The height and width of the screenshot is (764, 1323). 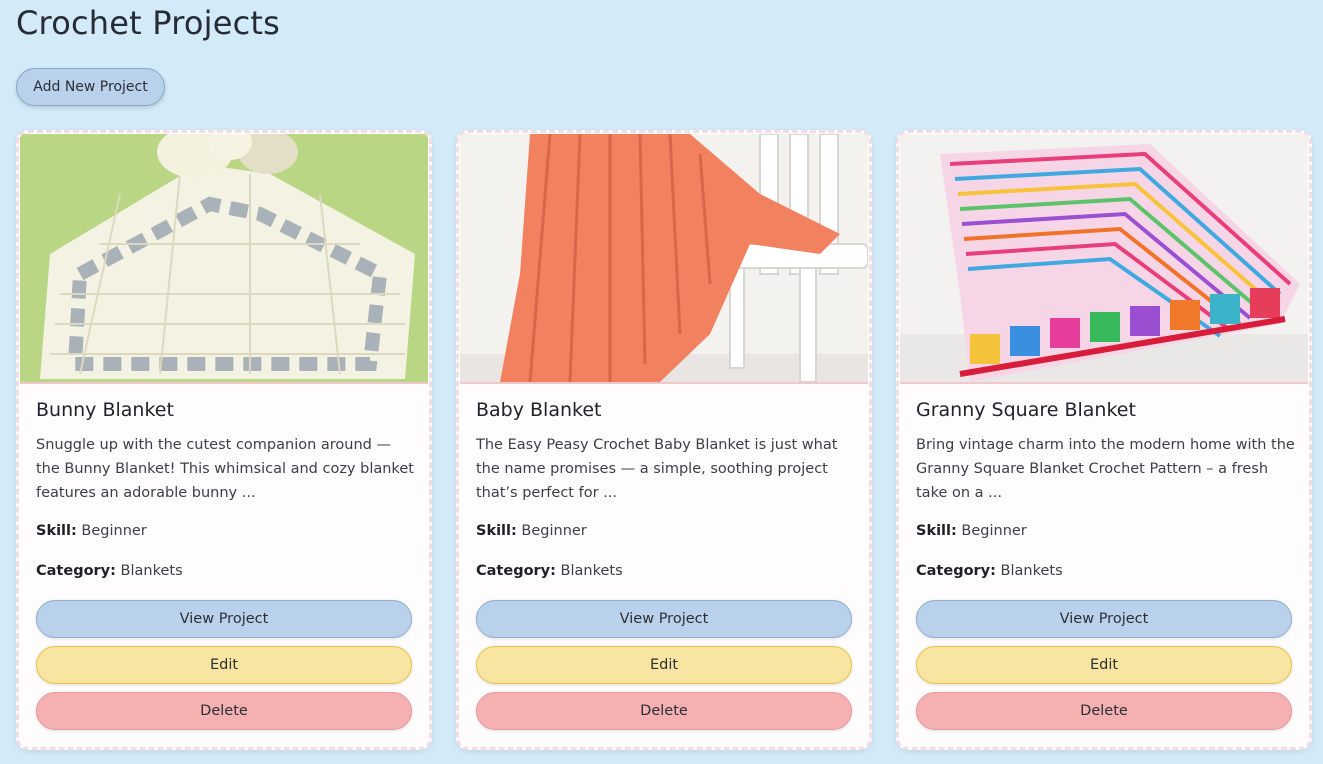 What do you see at coordinates (105, 410) in the screenshot?
I see `project-title: Bunny Blanket` at bounding box center [105, 410].